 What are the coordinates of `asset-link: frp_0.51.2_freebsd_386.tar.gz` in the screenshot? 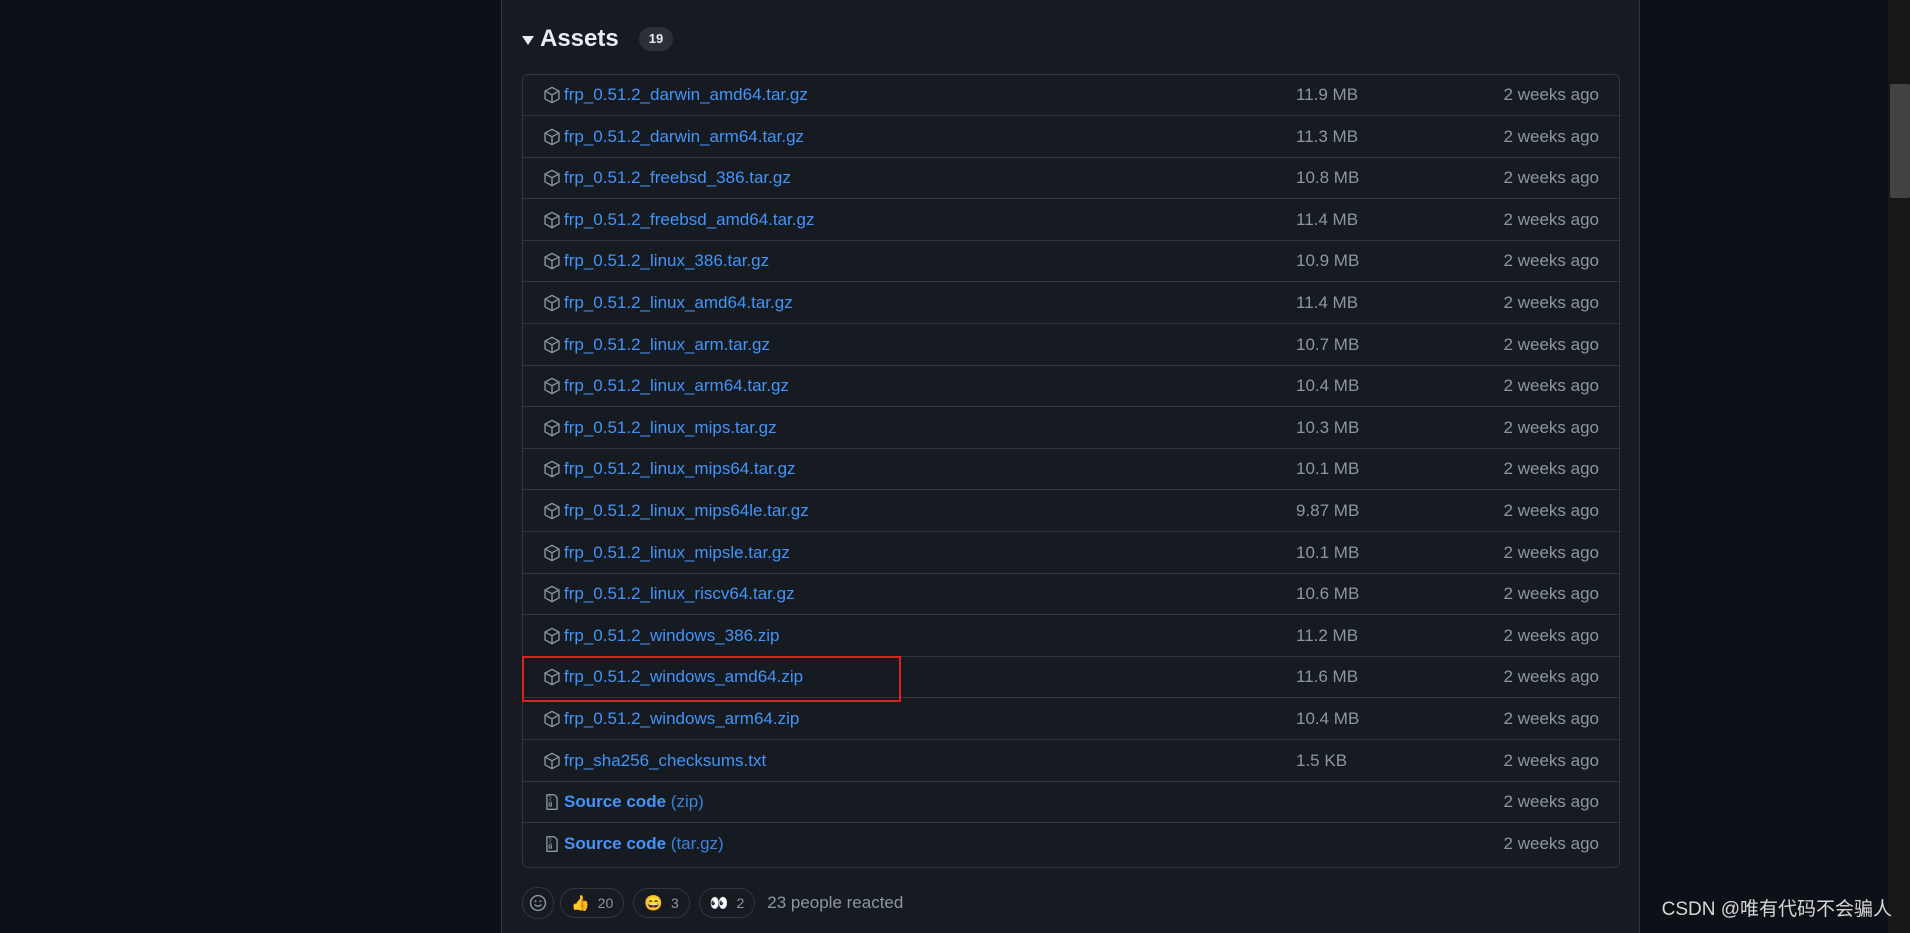 It's located at (677, 178).